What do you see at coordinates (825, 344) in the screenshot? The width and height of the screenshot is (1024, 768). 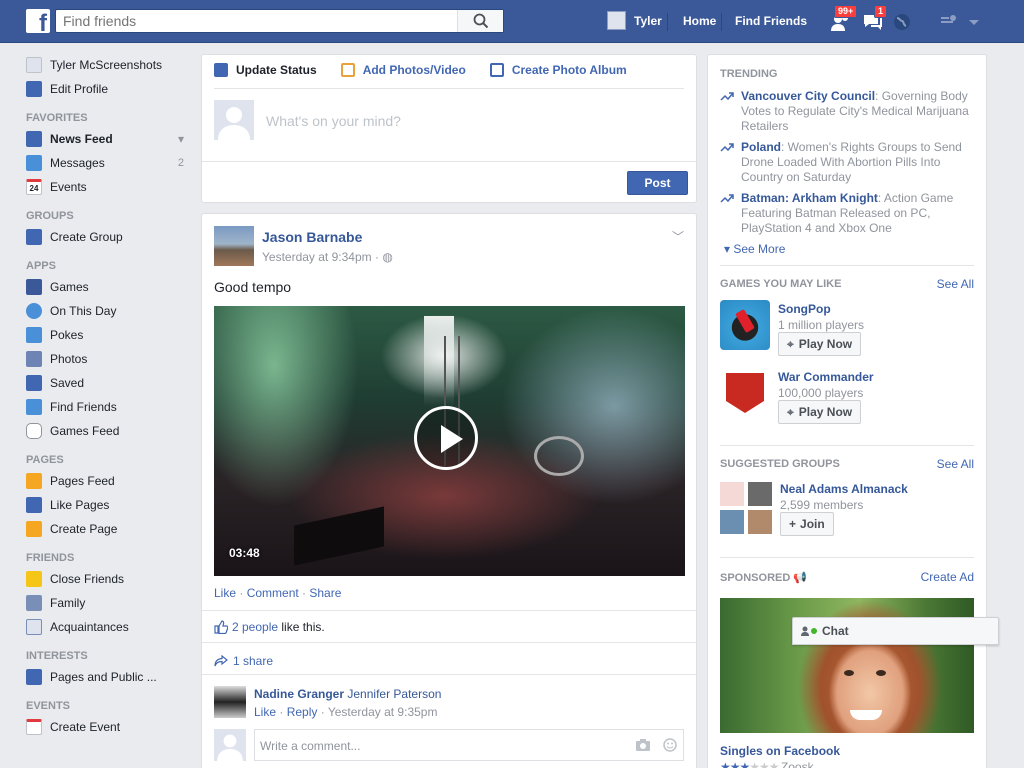 I see `button-label: Play Now` at bounding box center [825, 344].